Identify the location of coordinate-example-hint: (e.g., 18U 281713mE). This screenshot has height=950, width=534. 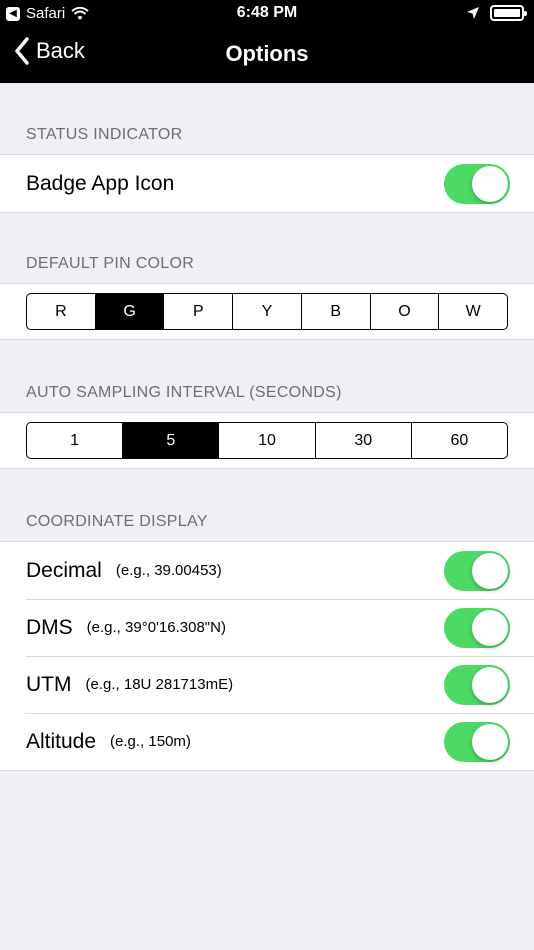
(159, 684).